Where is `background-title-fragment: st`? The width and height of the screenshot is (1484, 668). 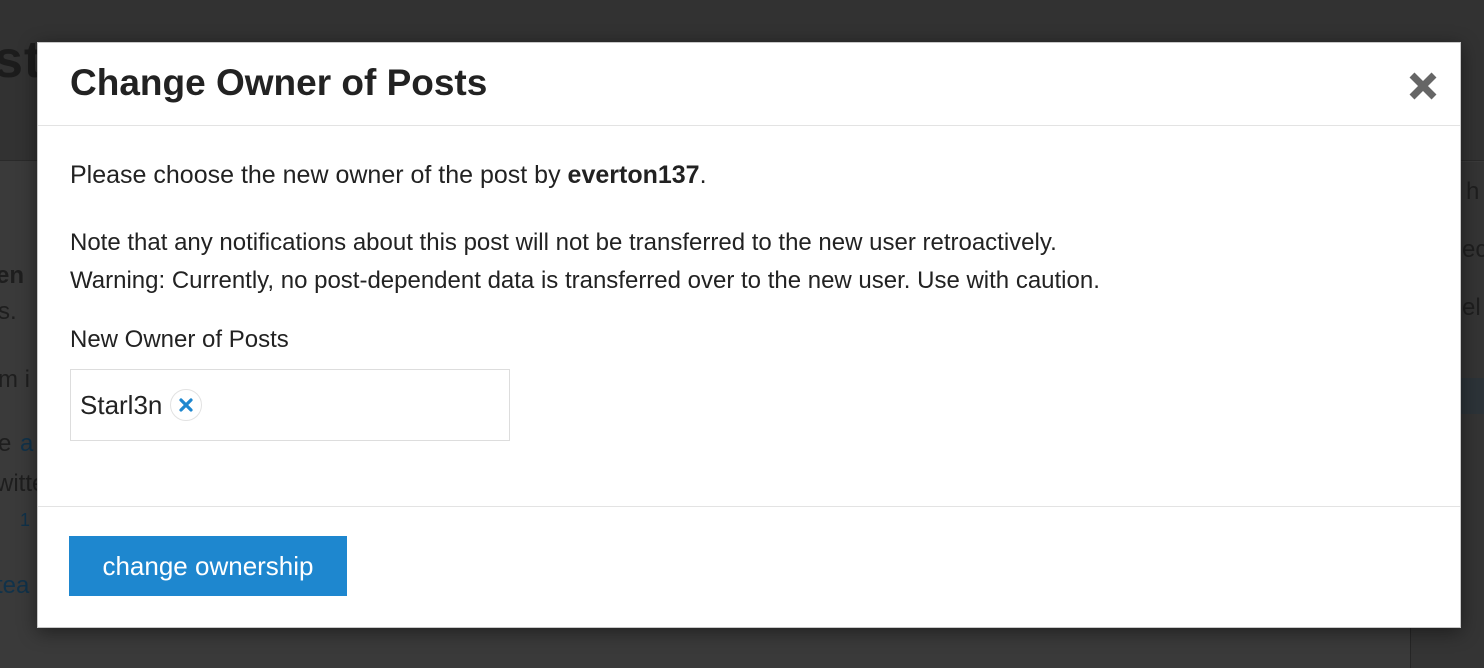 background-title-fragment: st is located at coordinates (21, 60).